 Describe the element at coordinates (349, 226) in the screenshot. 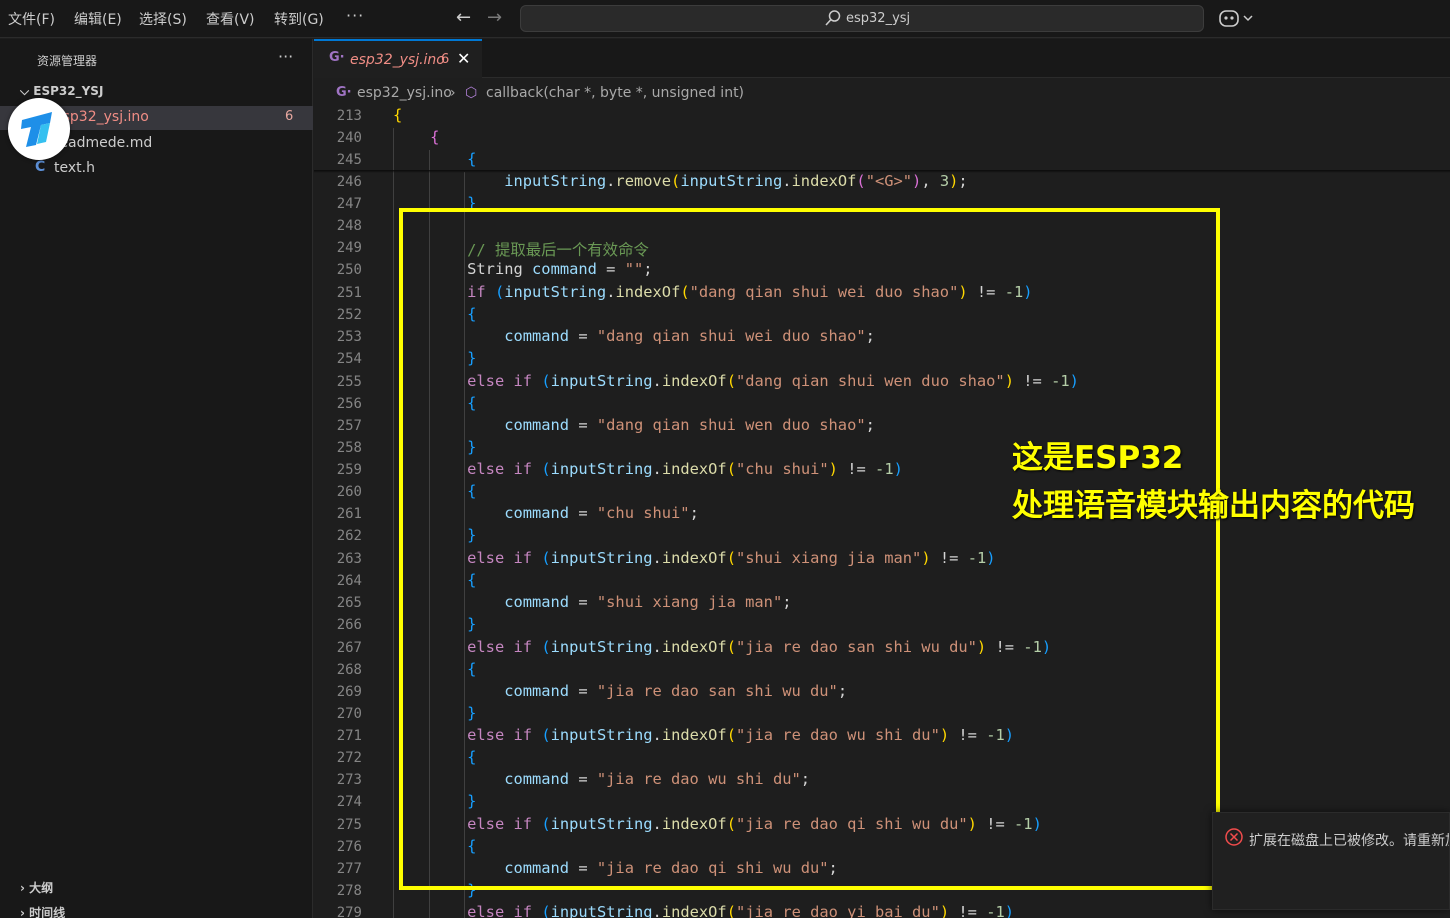

I see `line-number: 248` at that location.